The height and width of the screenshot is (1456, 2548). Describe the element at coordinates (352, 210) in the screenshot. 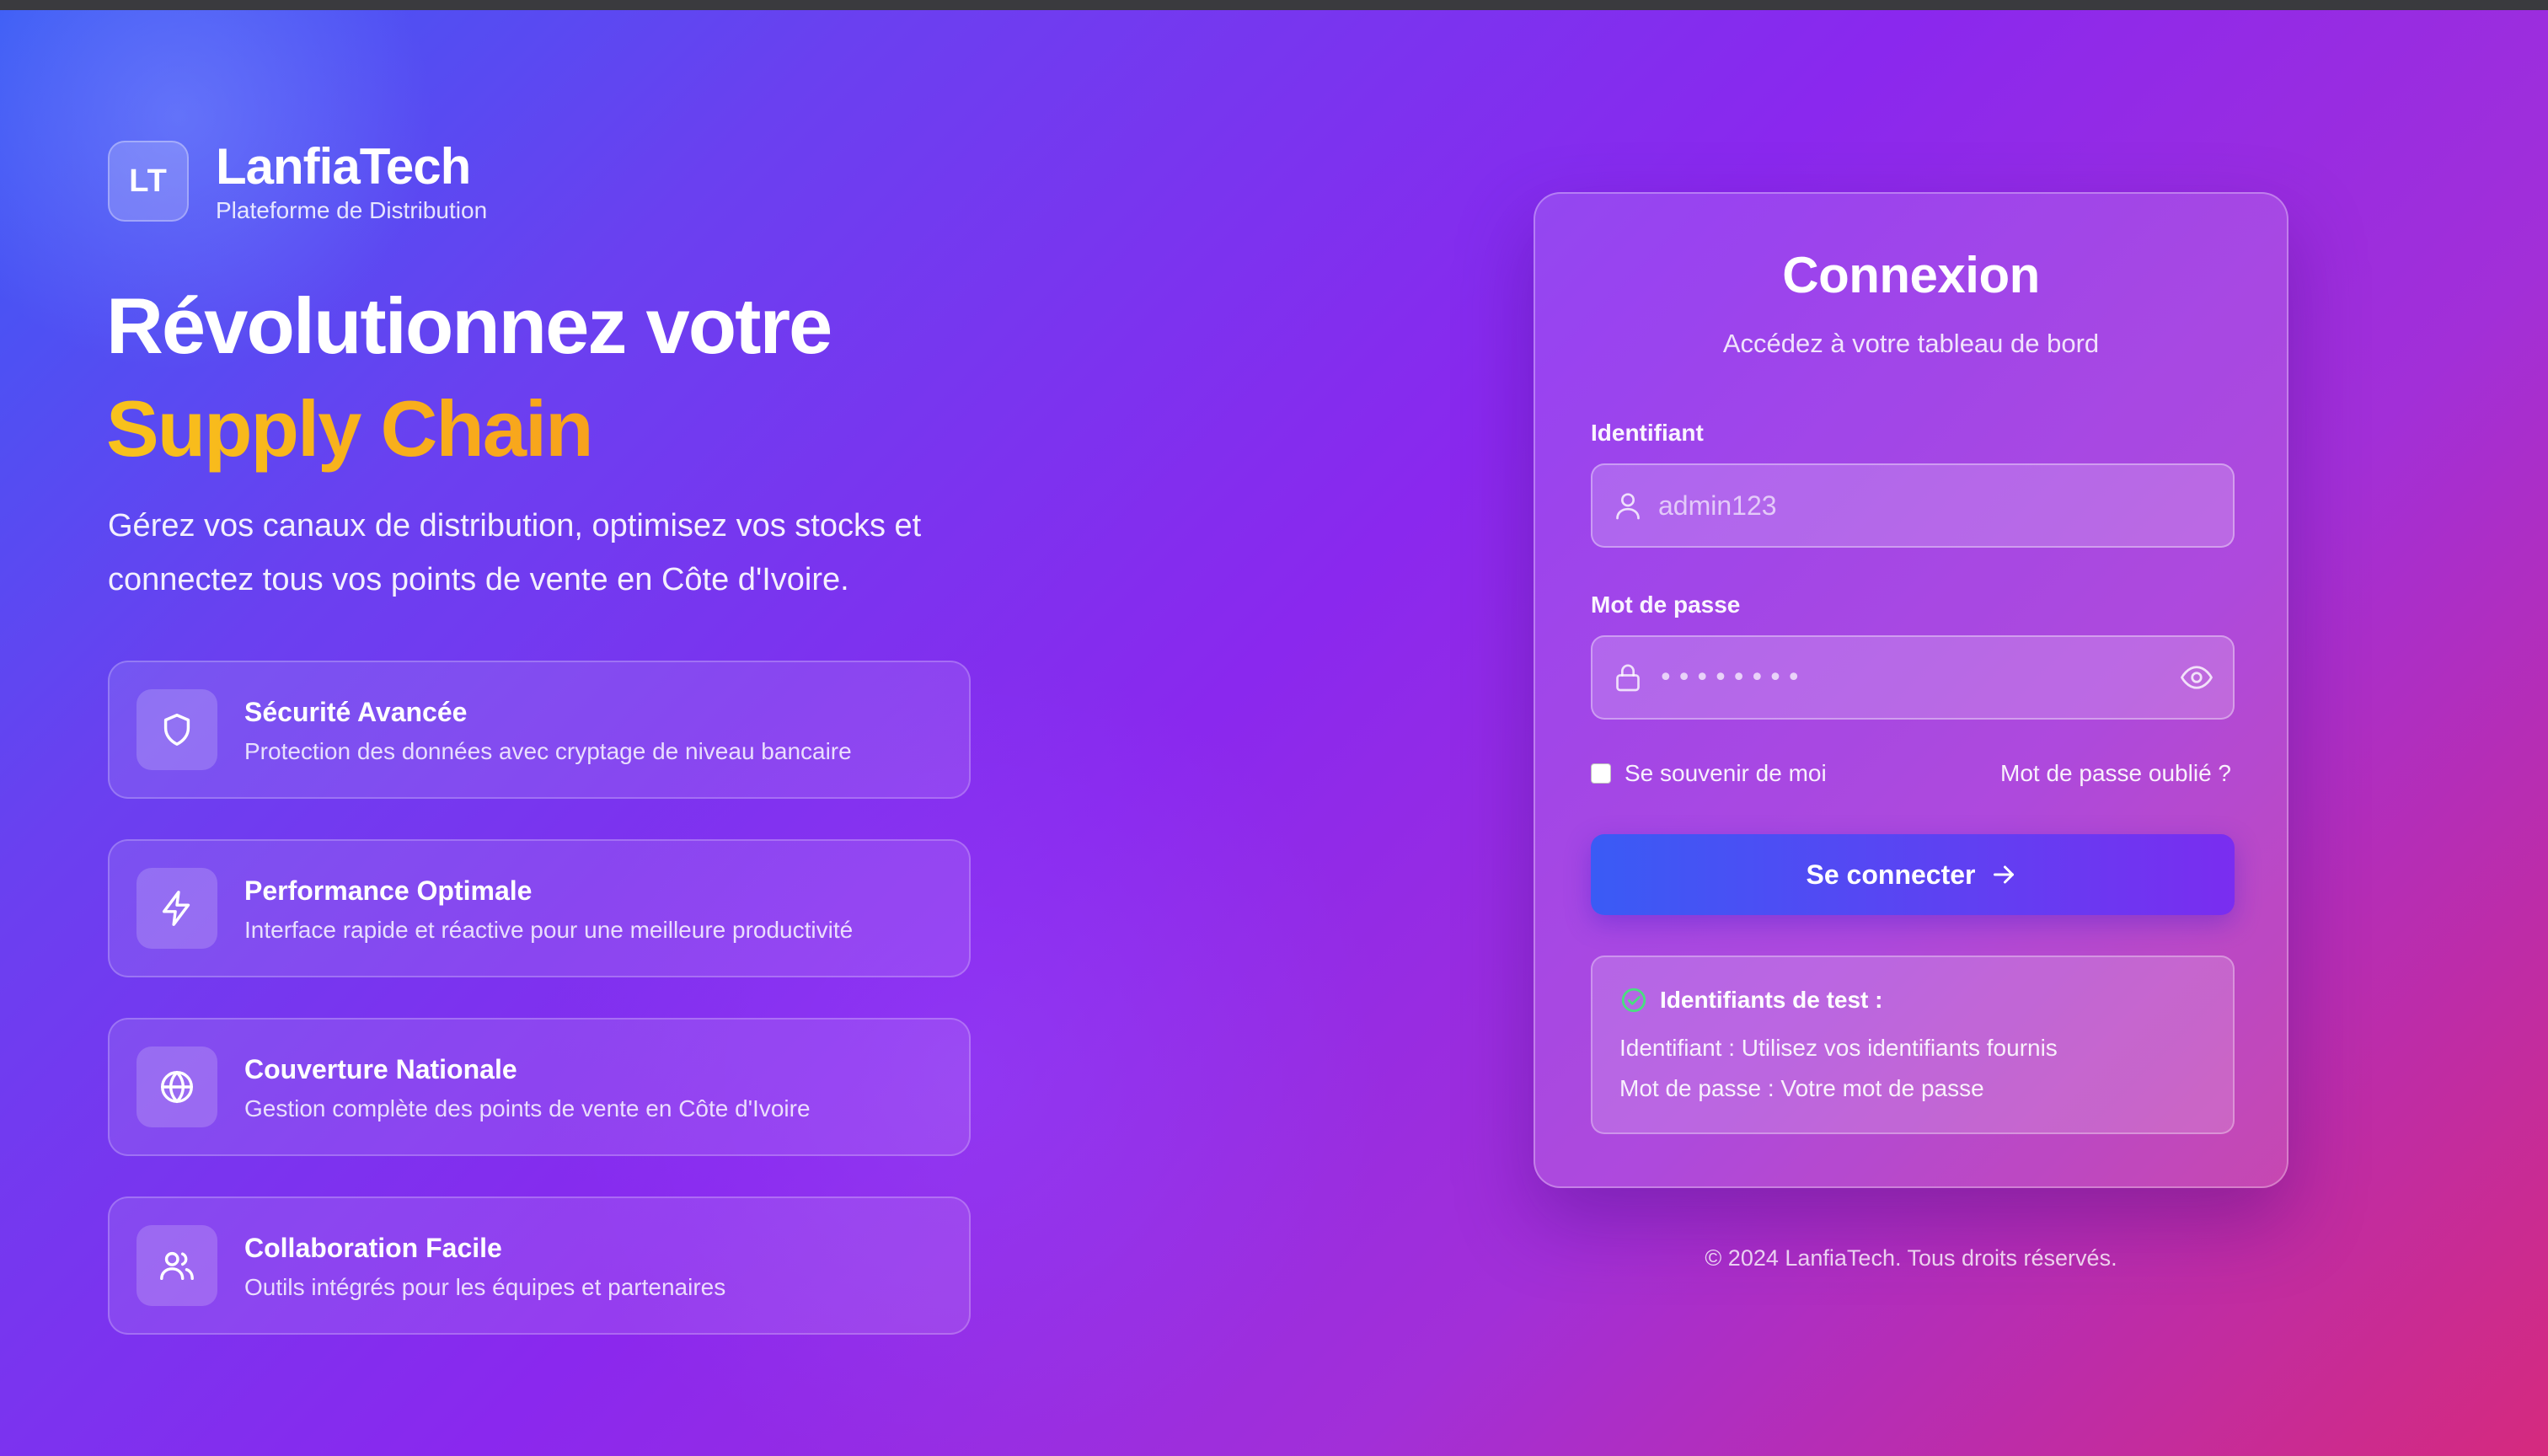

I see `brand-tagline: Plateforme de Distribution` at that location.